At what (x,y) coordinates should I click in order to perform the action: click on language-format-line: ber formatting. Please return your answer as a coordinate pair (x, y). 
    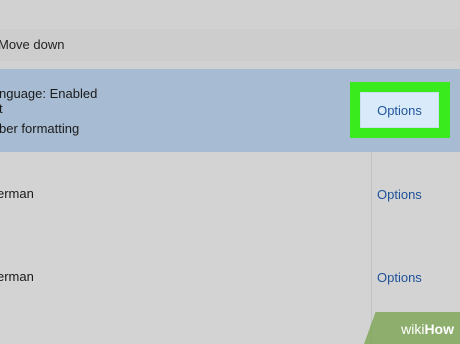
    Looking at the image, I should click on (40, 128).